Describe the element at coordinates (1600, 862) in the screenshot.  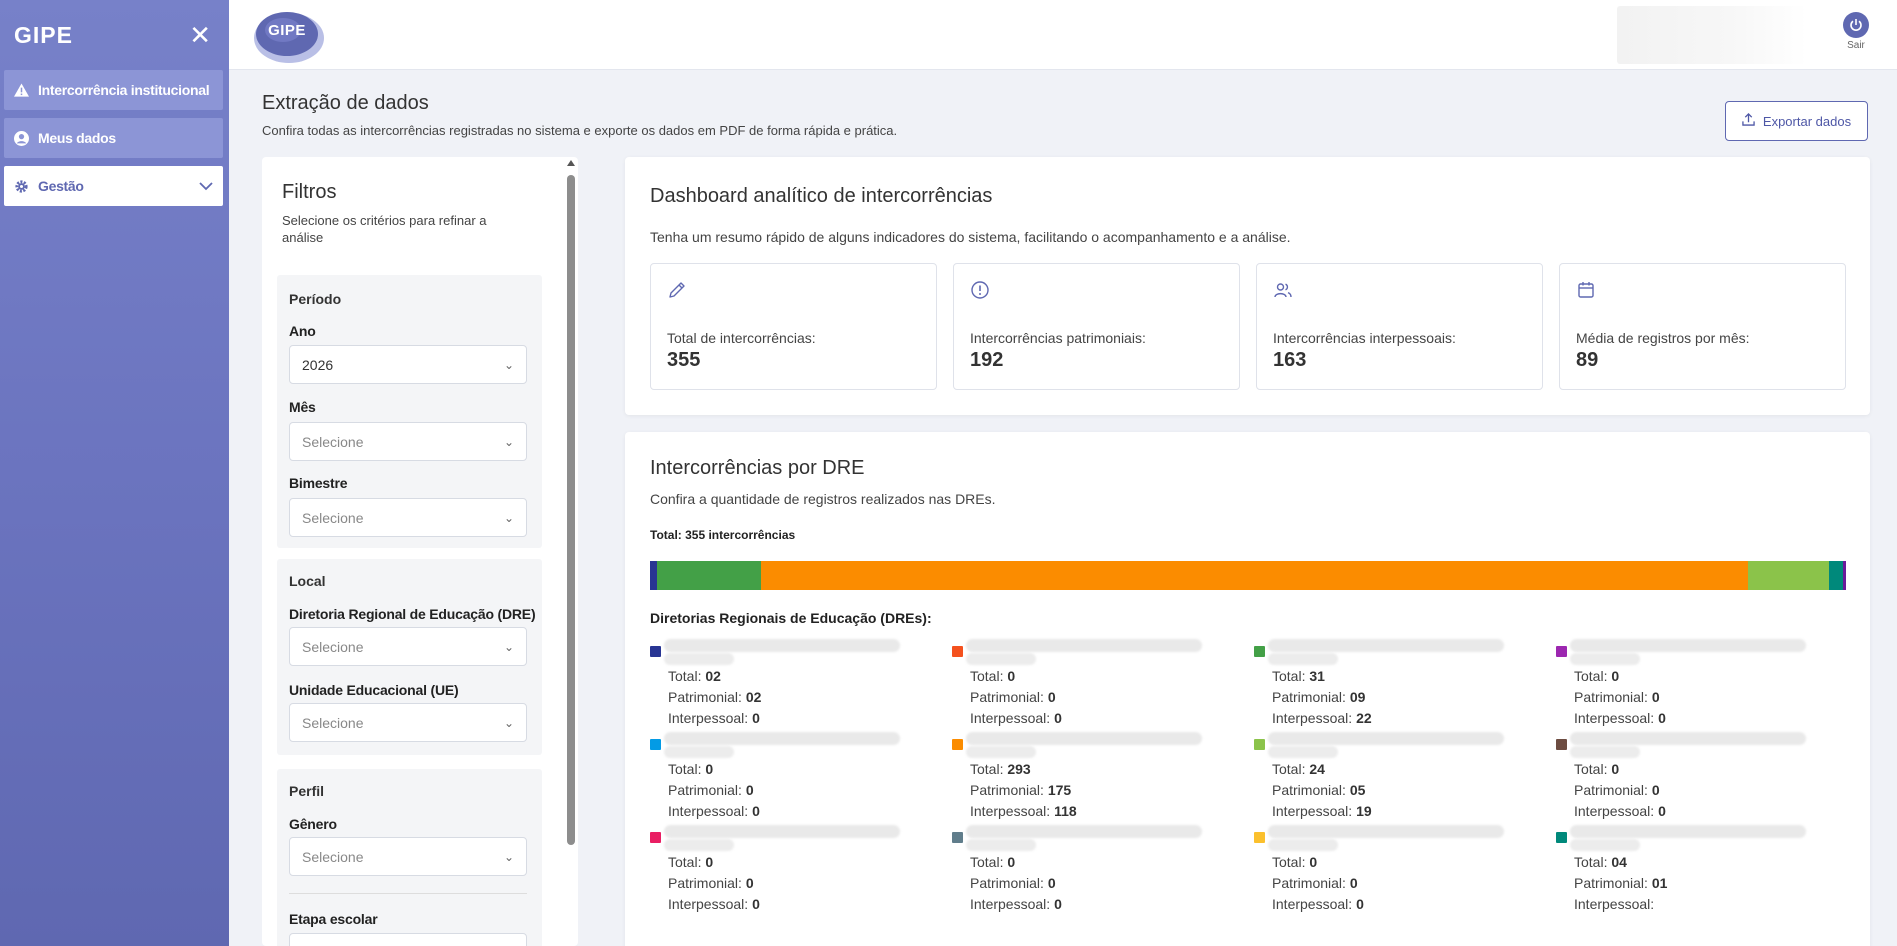
I see `dre-total-line: Total: 04` at that location.